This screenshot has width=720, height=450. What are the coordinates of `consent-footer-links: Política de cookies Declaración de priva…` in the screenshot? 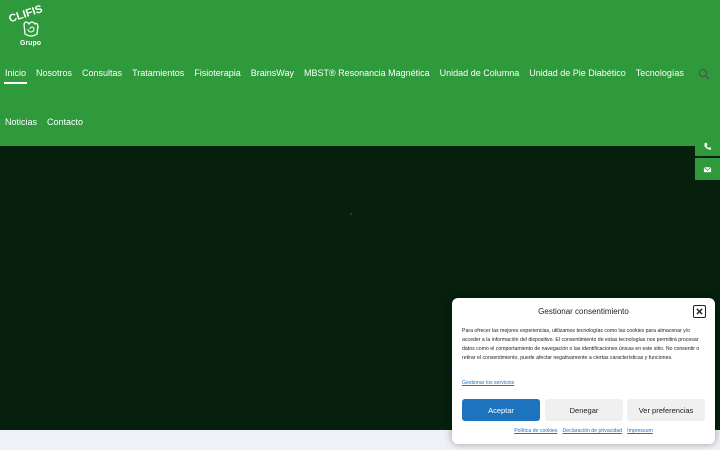 It's located at (583, 431).